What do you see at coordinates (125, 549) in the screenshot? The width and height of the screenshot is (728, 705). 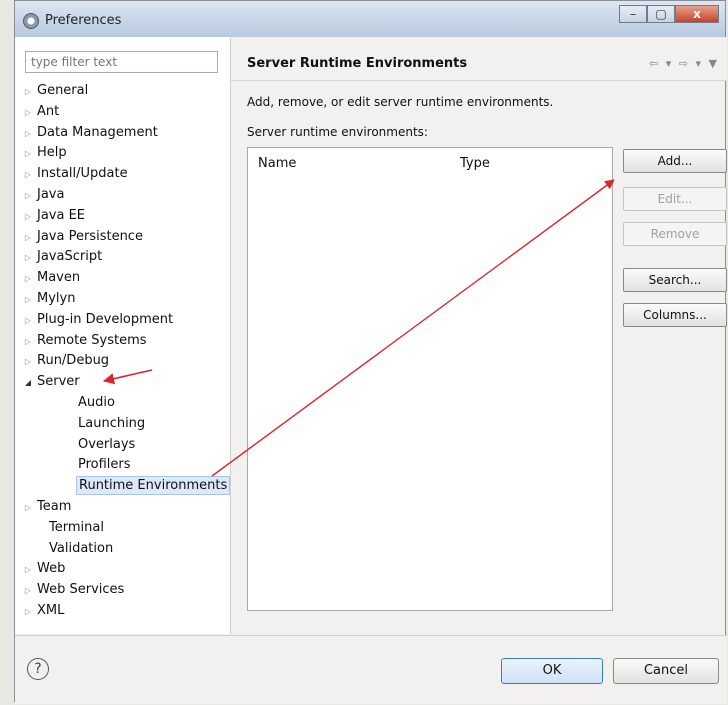 I see `tree-item-validation: Validation` at bounding box center [125, 549].